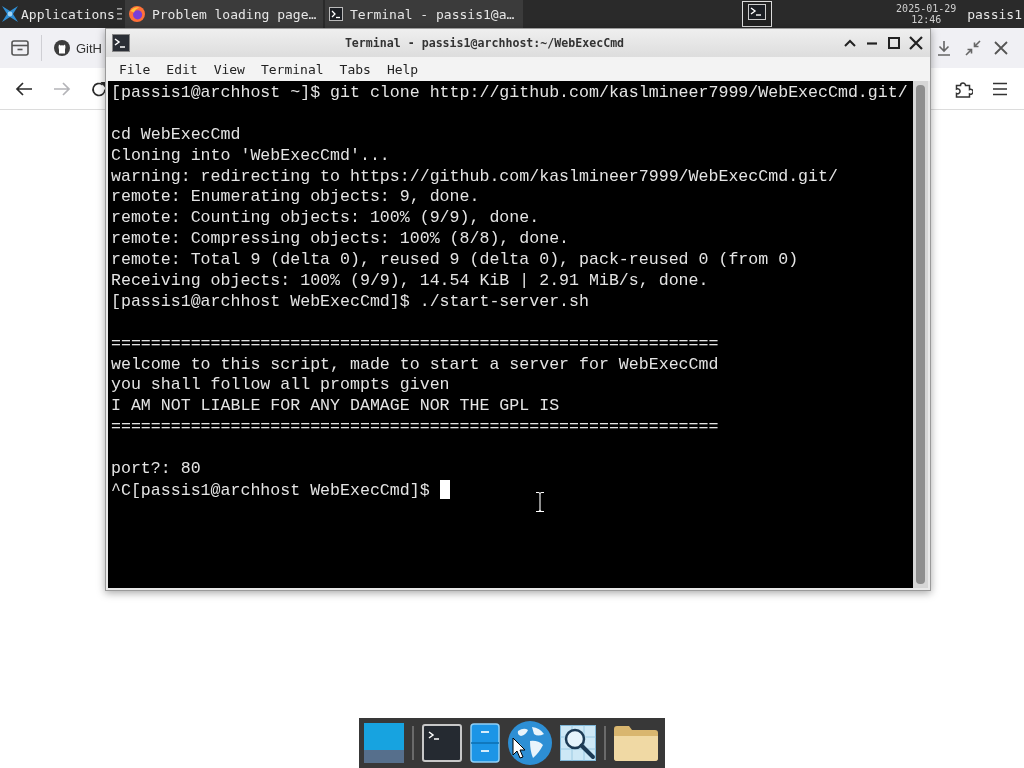 The image size is (1024, 768). What do you see at coordinates (944, 48) in the screenshot?
I see `download-icon` at bounding box center [944, 48].